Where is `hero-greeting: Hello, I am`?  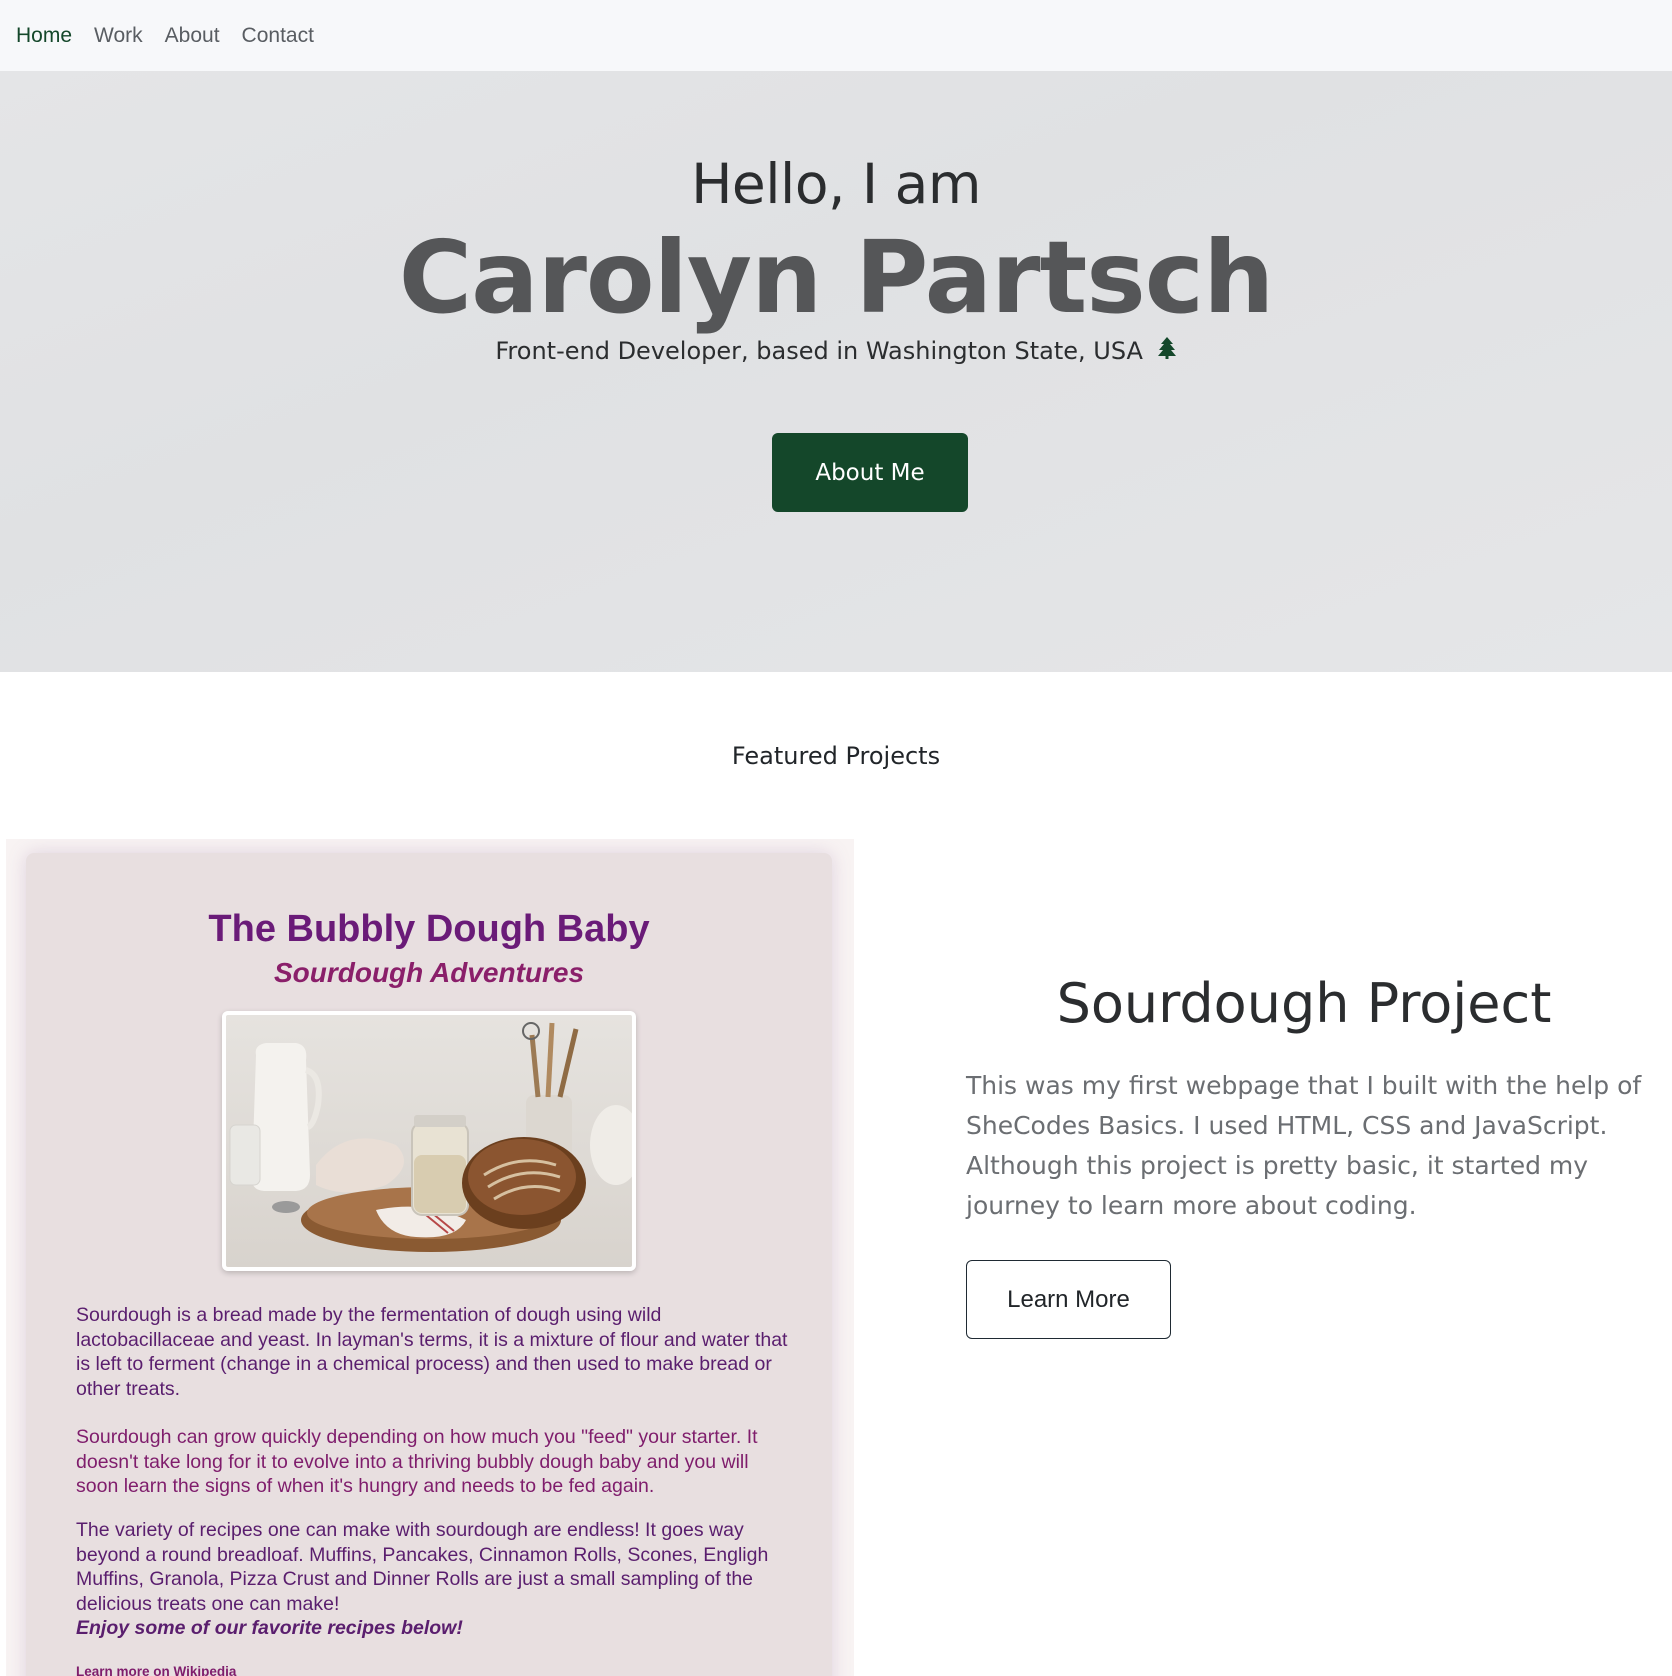
hero-greeting: Hello, I am is located at coordinates (836, 184).